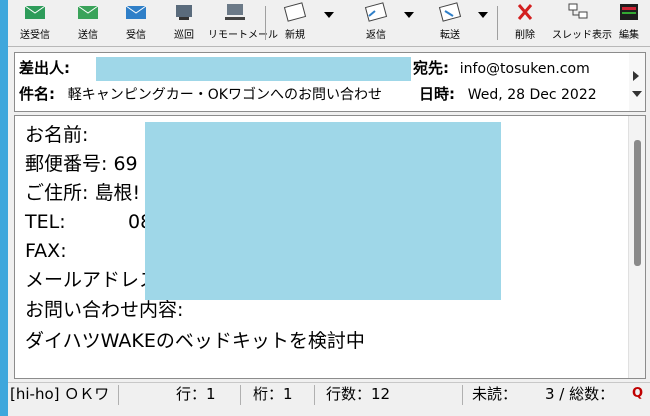 The image size is (650, 416). Describe the element at coordinates (637, 203) in the screenshot. I see `scrollbar-thumb` at that location.